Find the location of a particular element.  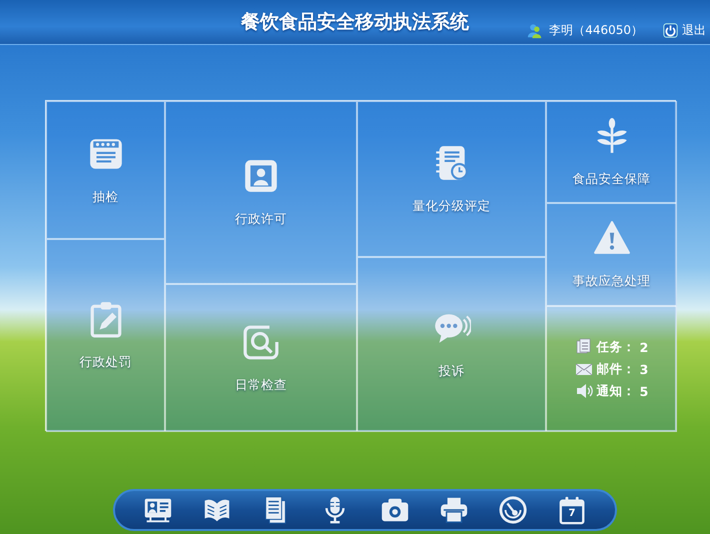

menu-tile: 行政许可 is located at coordinates (261, 192).